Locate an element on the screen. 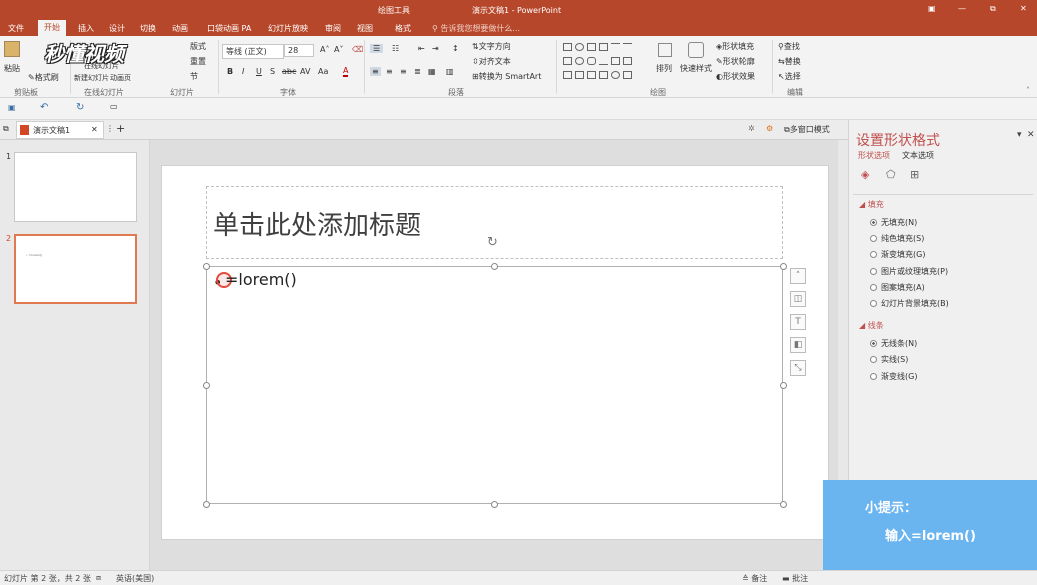 This screenshot has height=585, width=1037. bold-button: B is located at coordinates (230, 71).